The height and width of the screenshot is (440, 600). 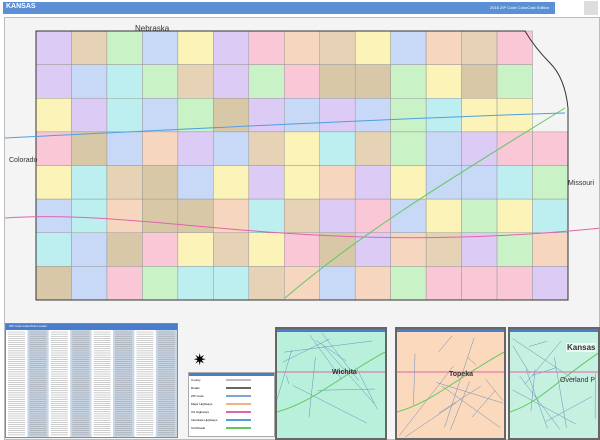 I want to click on inset-kansas-city: Kansas Overland P, so click(x=554, y=383).